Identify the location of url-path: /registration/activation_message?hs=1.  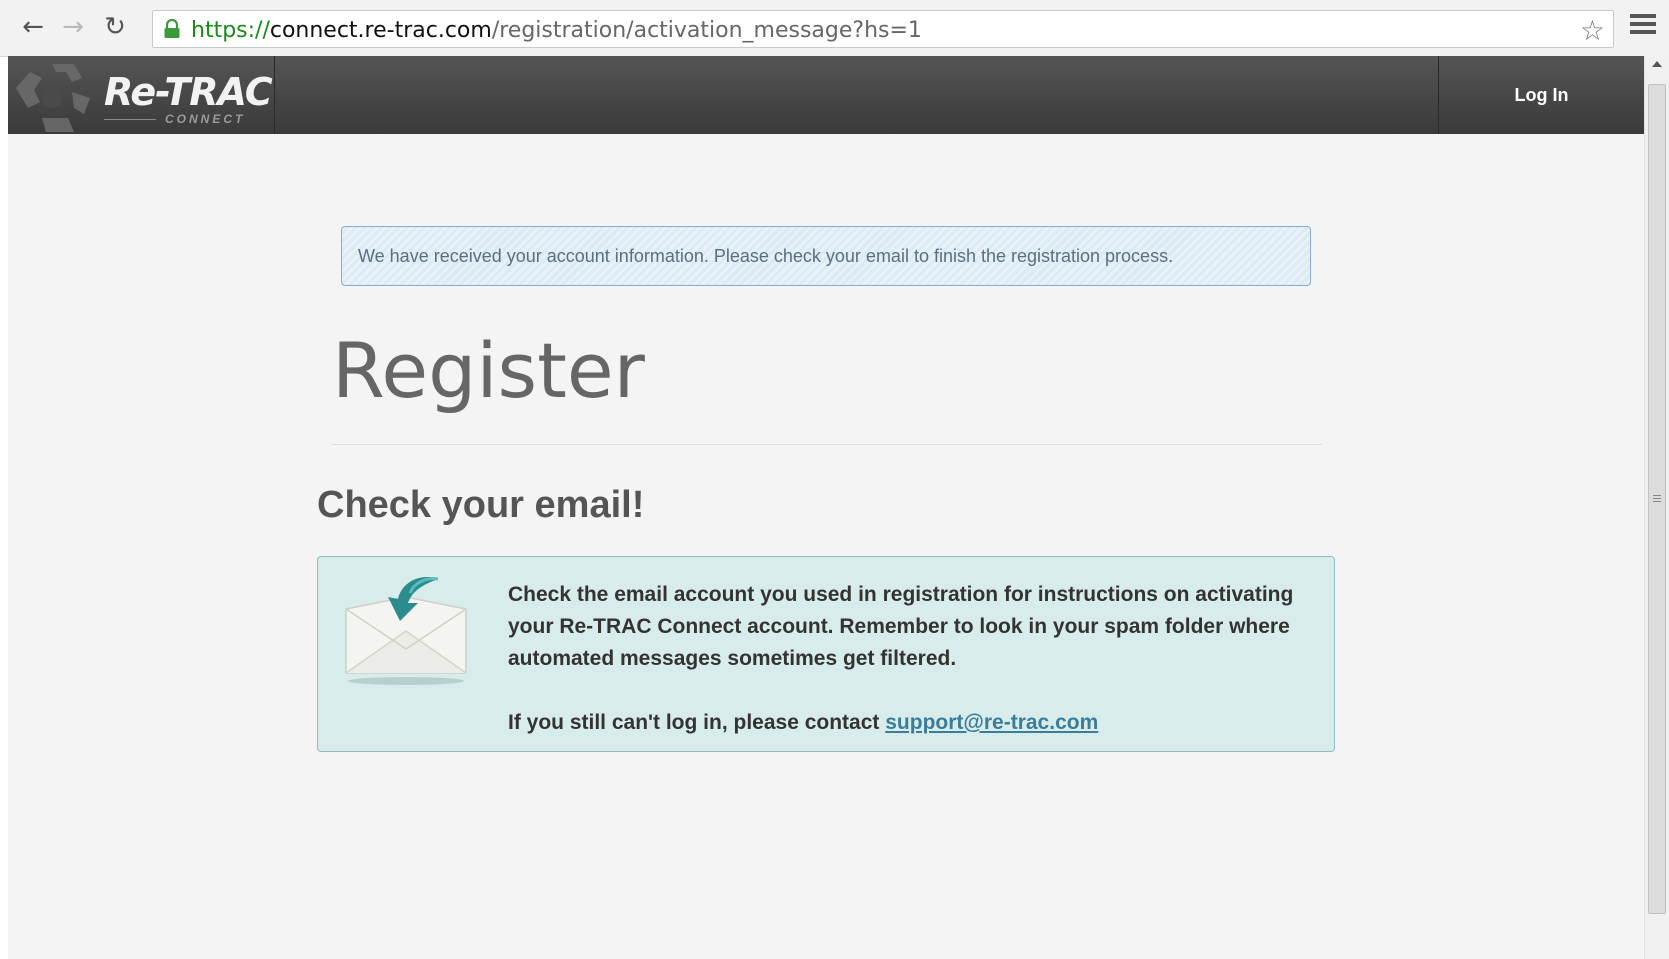
(706, 30).